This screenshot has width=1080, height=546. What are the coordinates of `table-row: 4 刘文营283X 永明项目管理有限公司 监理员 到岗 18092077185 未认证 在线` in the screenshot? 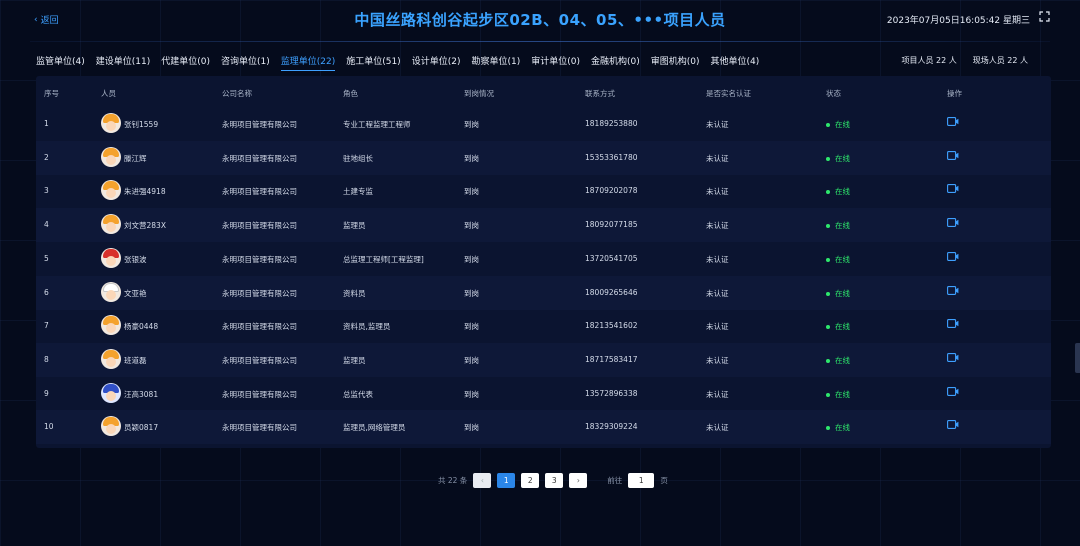 It's located at (543, 225).